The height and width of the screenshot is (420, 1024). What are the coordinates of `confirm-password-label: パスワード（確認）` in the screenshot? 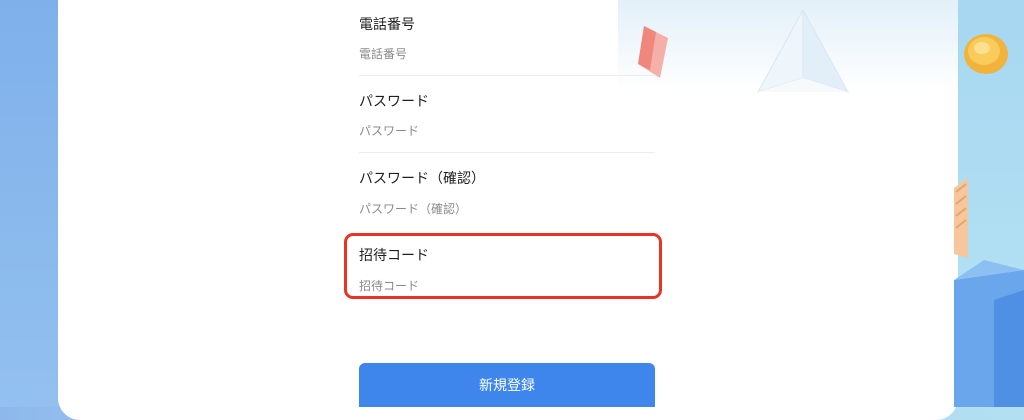 It's located at (422, 179).